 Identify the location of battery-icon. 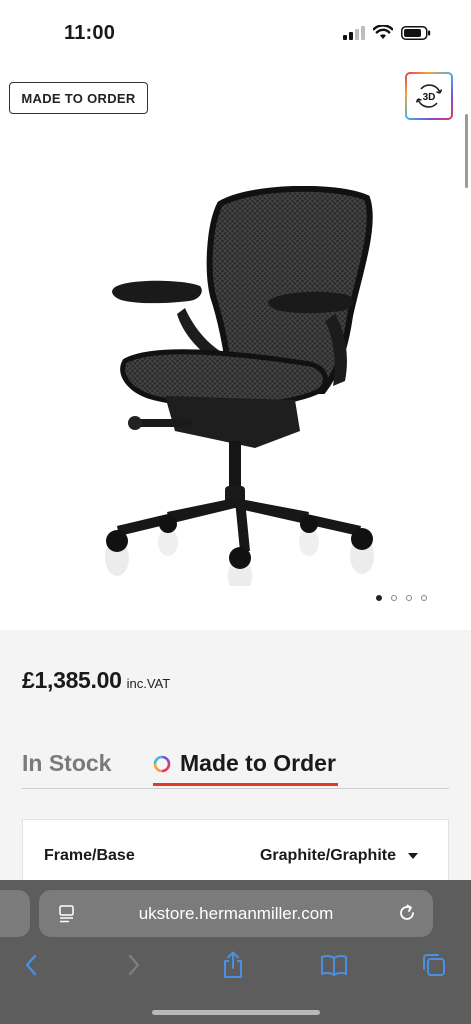
(416, 32).